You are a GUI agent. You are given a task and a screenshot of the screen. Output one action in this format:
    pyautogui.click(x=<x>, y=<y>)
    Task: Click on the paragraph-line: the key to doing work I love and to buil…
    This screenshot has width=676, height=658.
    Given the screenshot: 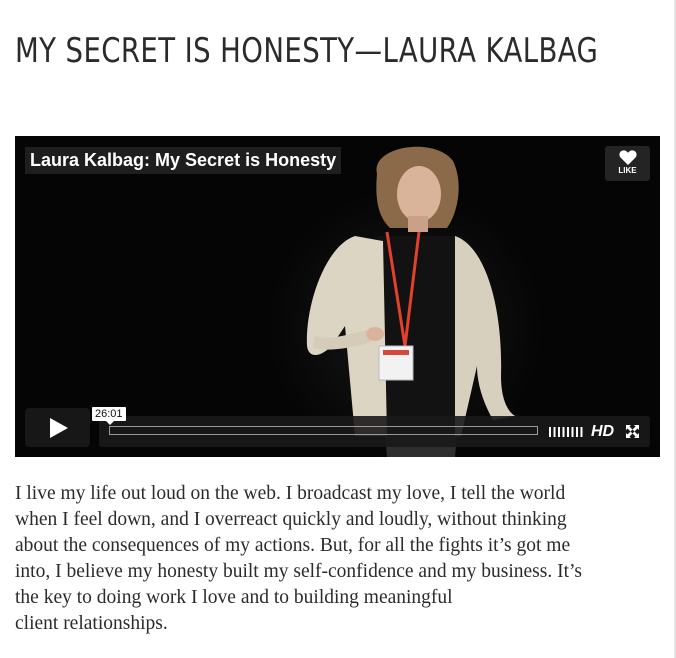 What is the action you would take?
    pyautogui.click(x=234, y=597)
    